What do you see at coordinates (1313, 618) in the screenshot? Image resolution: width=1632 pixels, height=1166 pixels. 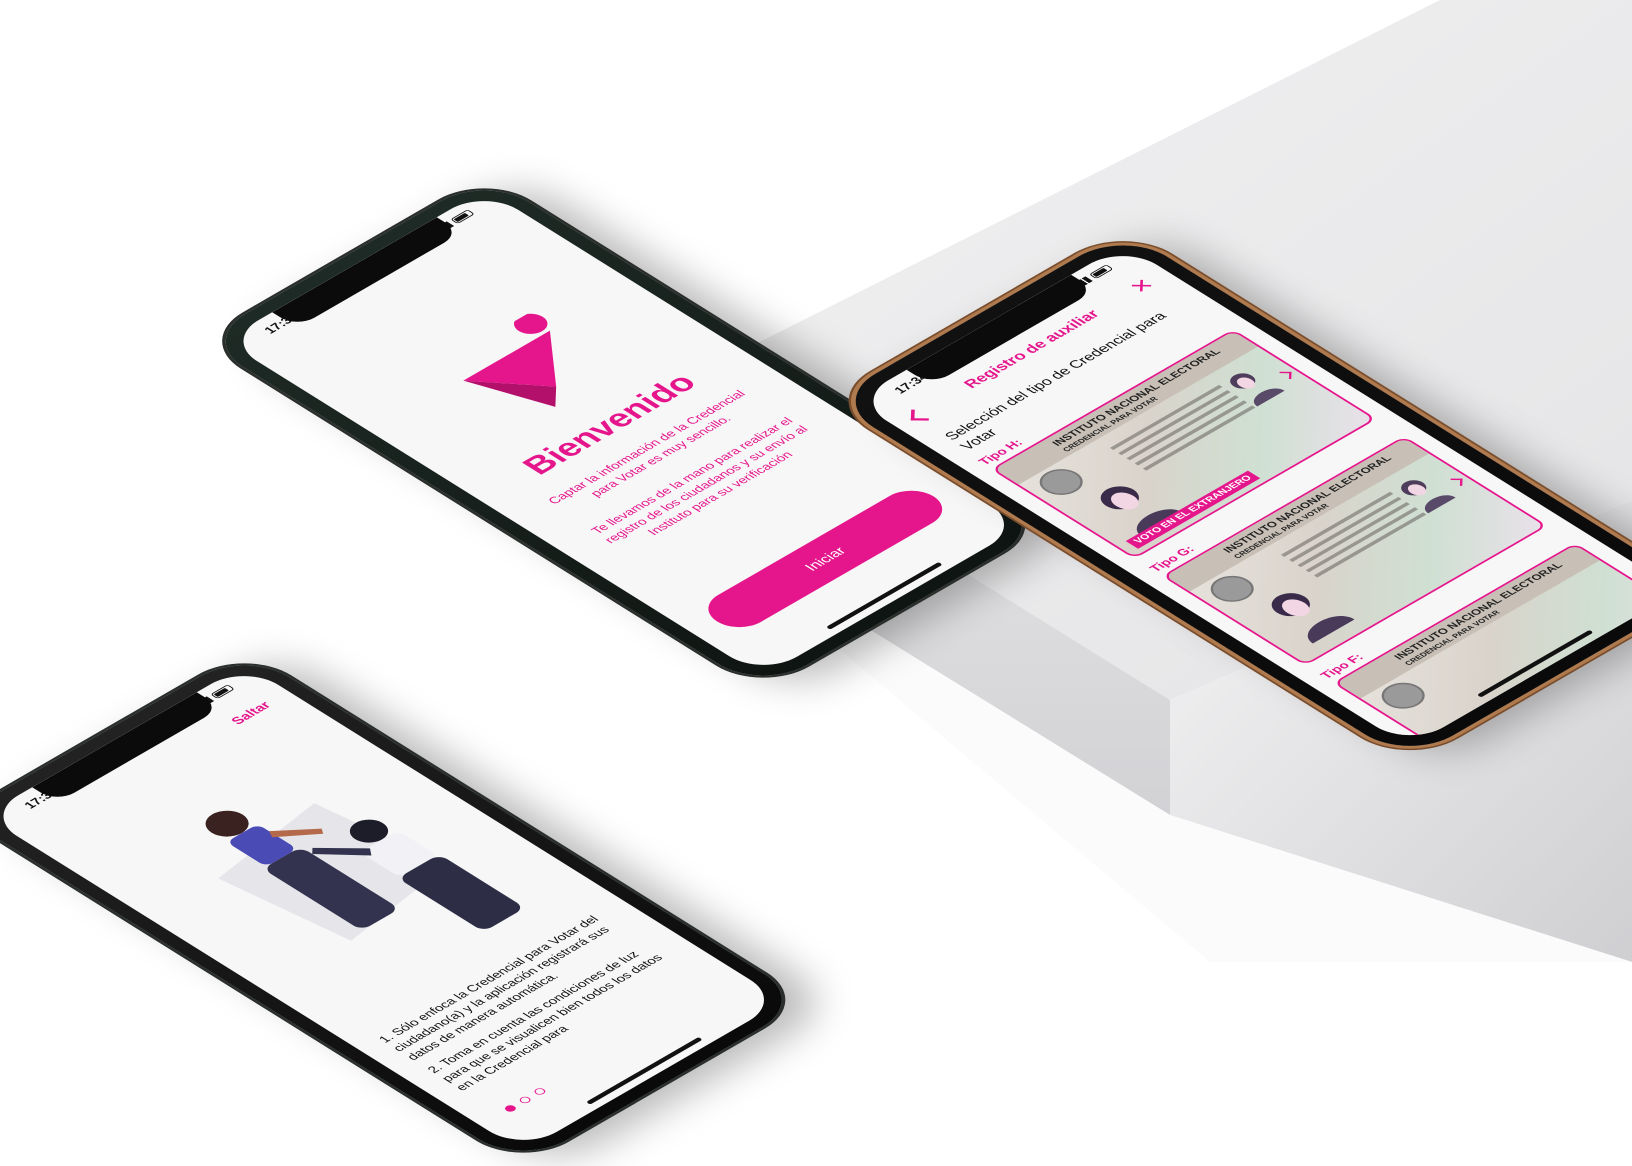 I see `portrait-icon` at bounding box center [1313, 618].